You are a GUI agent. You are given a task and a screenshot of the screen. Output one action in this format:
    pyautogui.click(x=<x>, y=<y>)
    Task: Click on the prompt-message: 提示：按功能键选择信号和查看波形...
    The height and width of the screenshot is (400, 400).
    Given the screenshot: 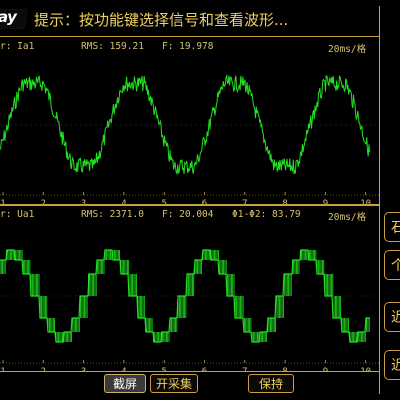 What is the action you would take?
    pyautogui.click(x=161, y=20)
    